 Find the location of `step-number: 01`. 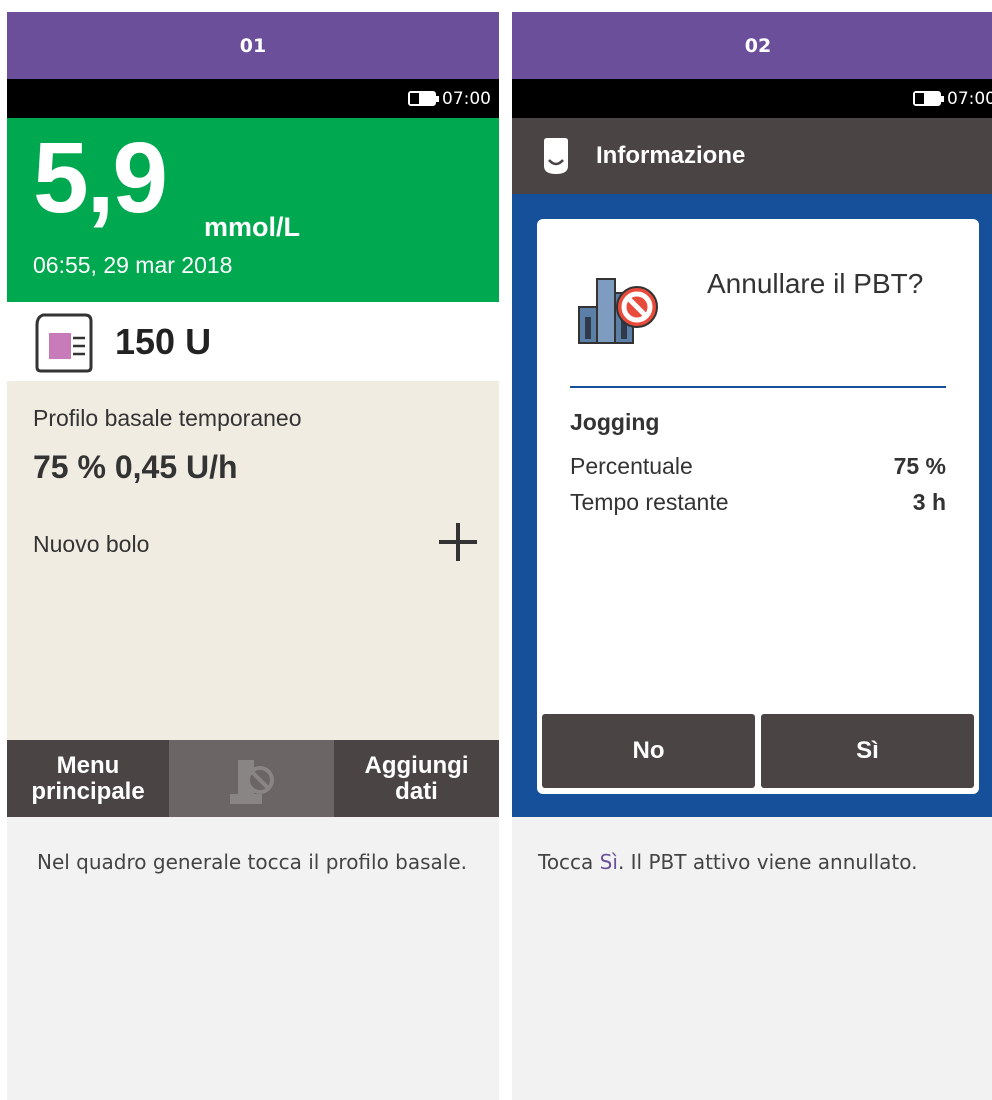

step-number: 01 is located at coordinates (253, 45).